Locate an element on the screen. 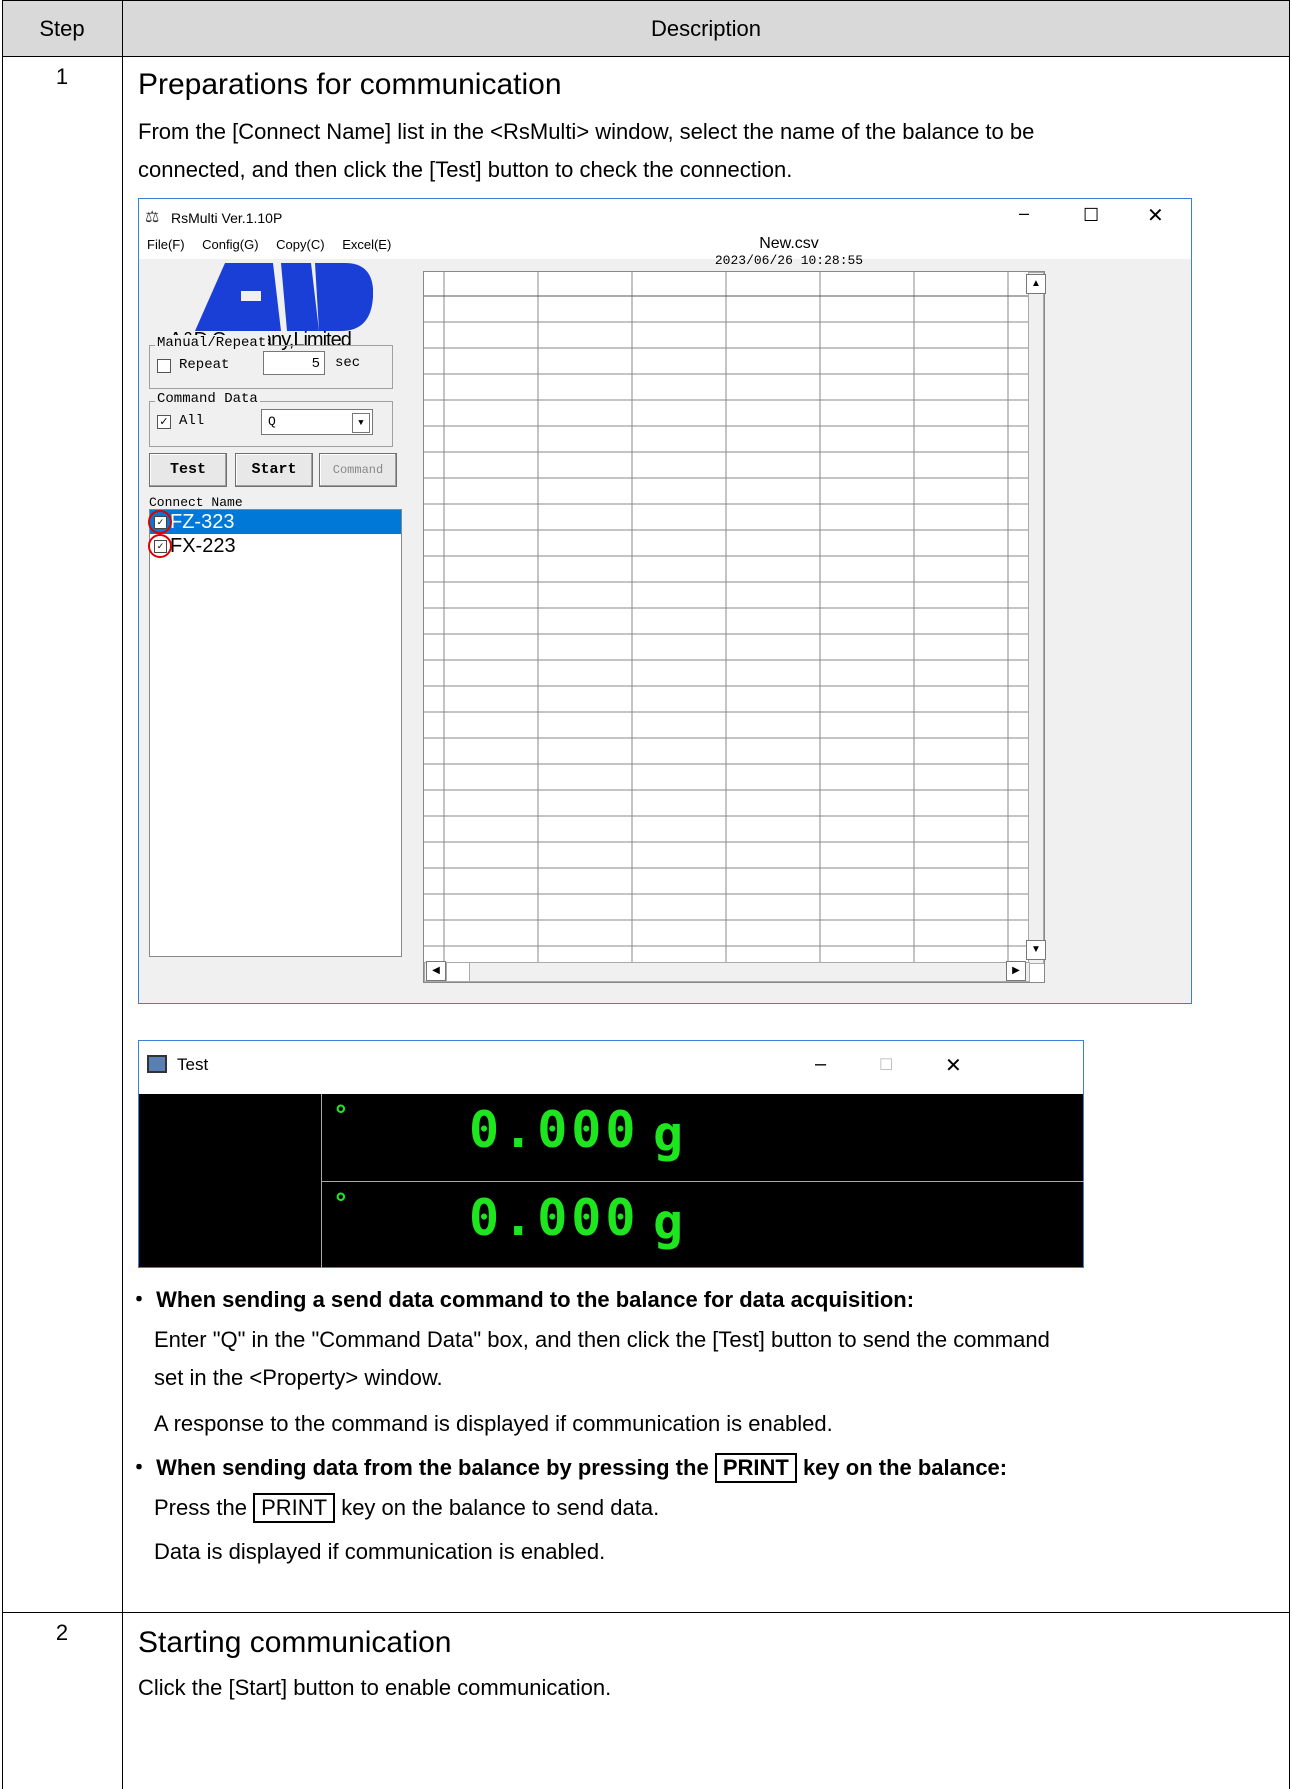  rsmulti-titlebar: ⚖ RsMulti Ver.1.10P – ☐ ✕ is located at coordinates (665, 218).